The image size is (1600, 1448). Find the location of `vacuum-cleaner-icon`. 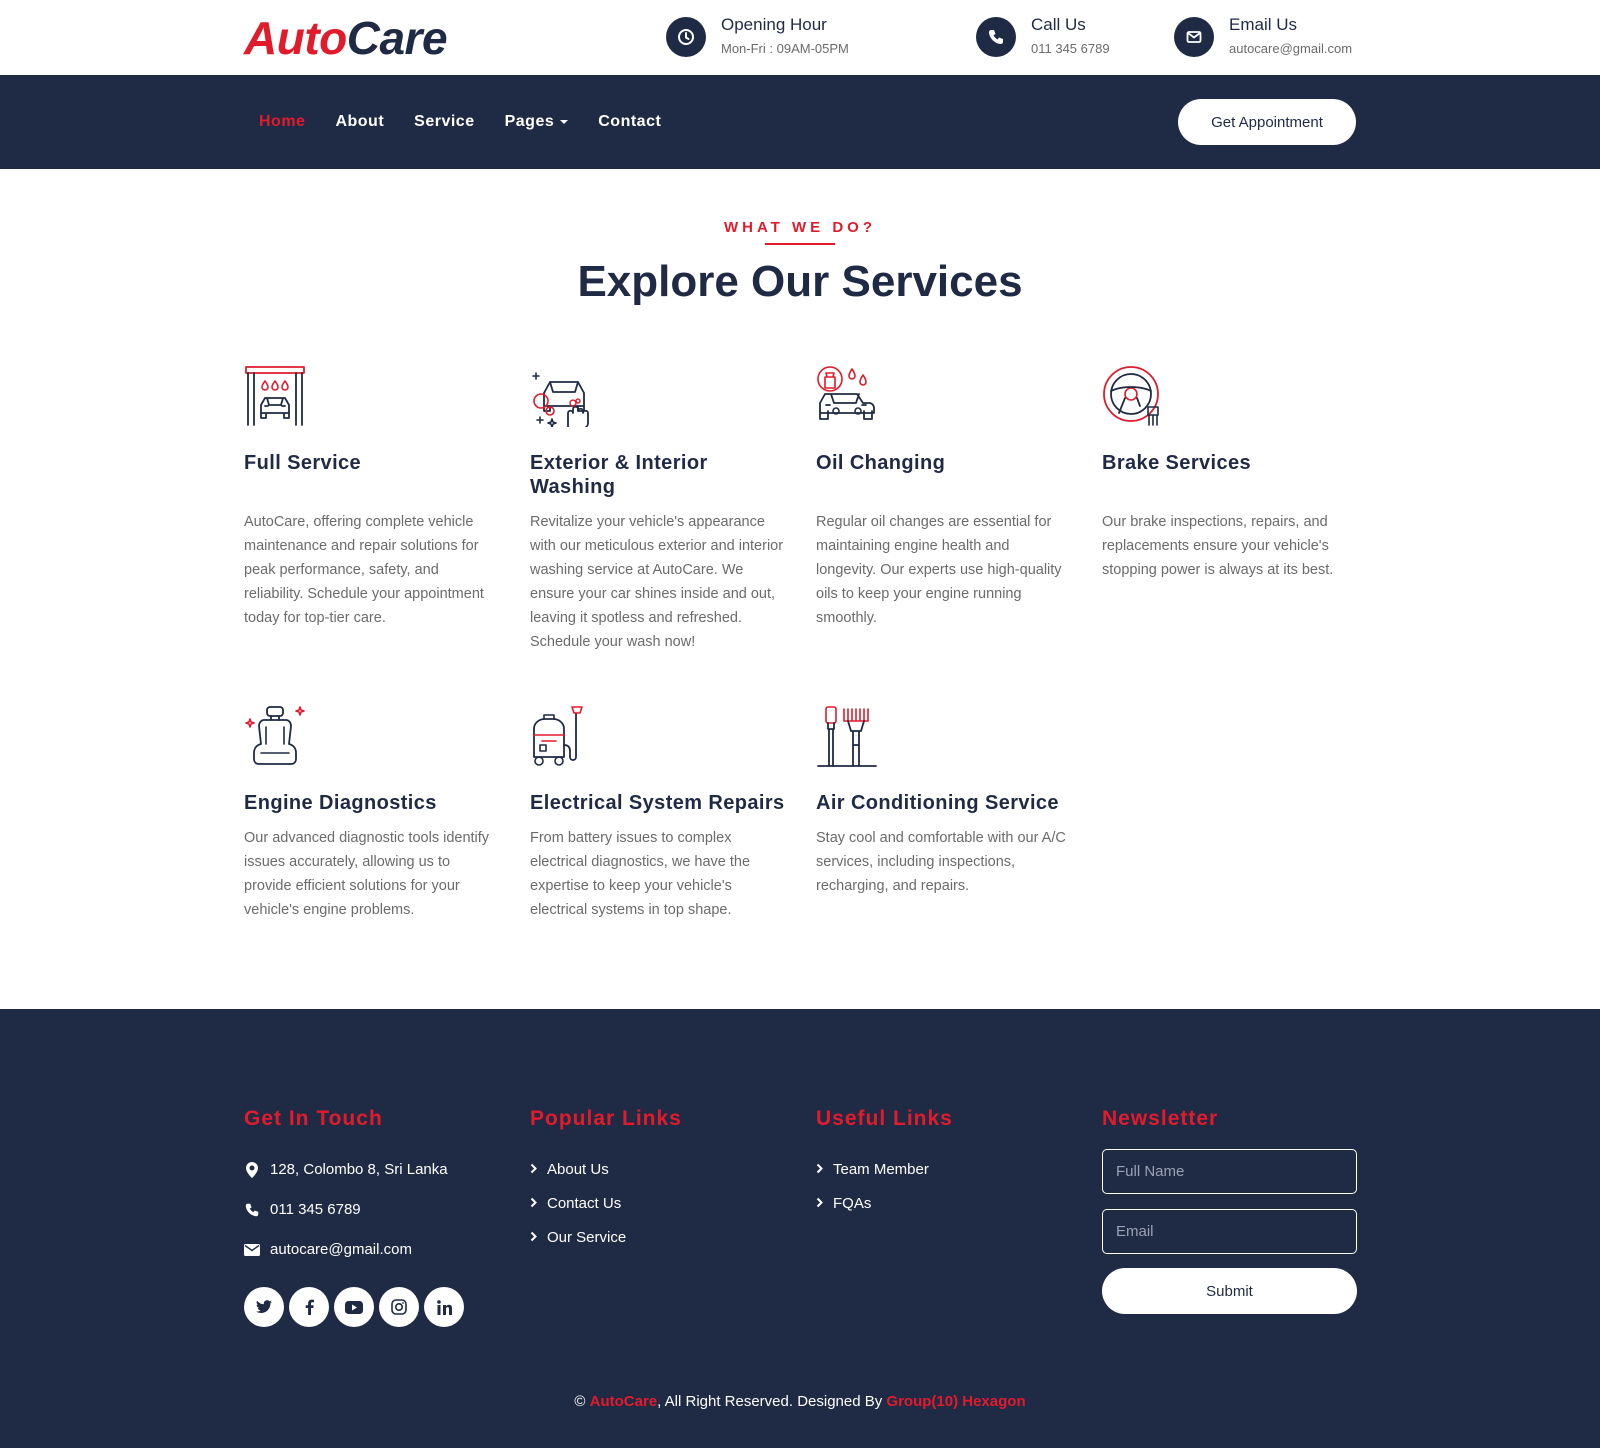

vacuum-cleaner-icon is located at coordinates (561, 736).